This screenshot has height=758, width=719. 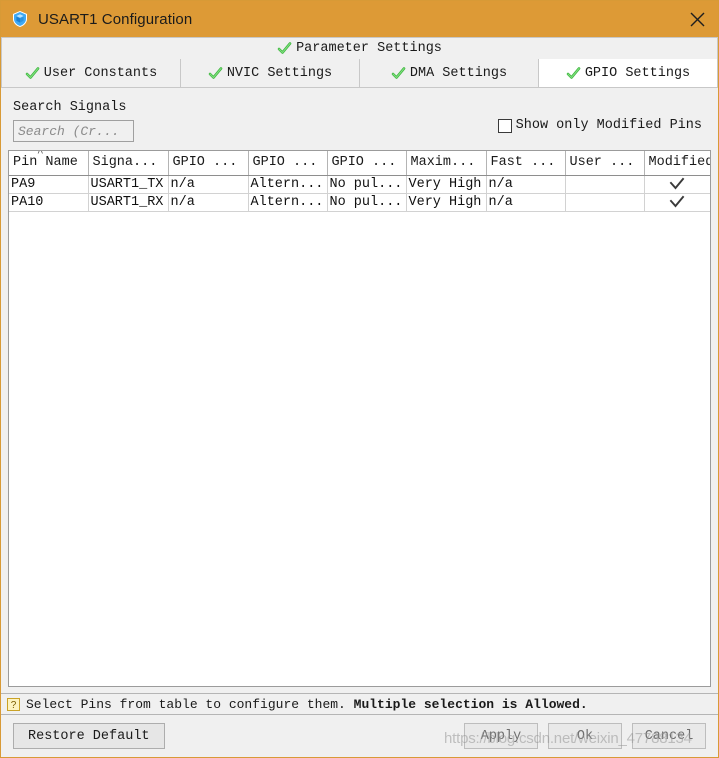 What do you see at coordinates (20, 19) in the screenshot?
I see `shield-icon` at bounding box center [20, 19].